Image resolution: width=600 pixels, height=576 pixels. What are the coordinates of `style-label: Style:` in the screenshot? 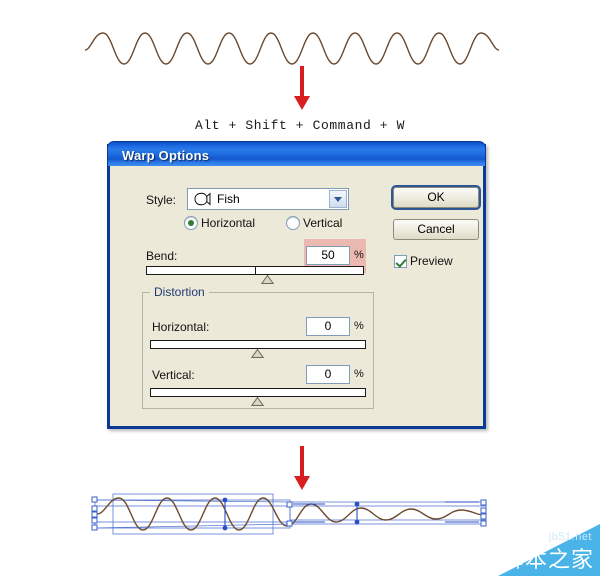 It's located at (161, 200).